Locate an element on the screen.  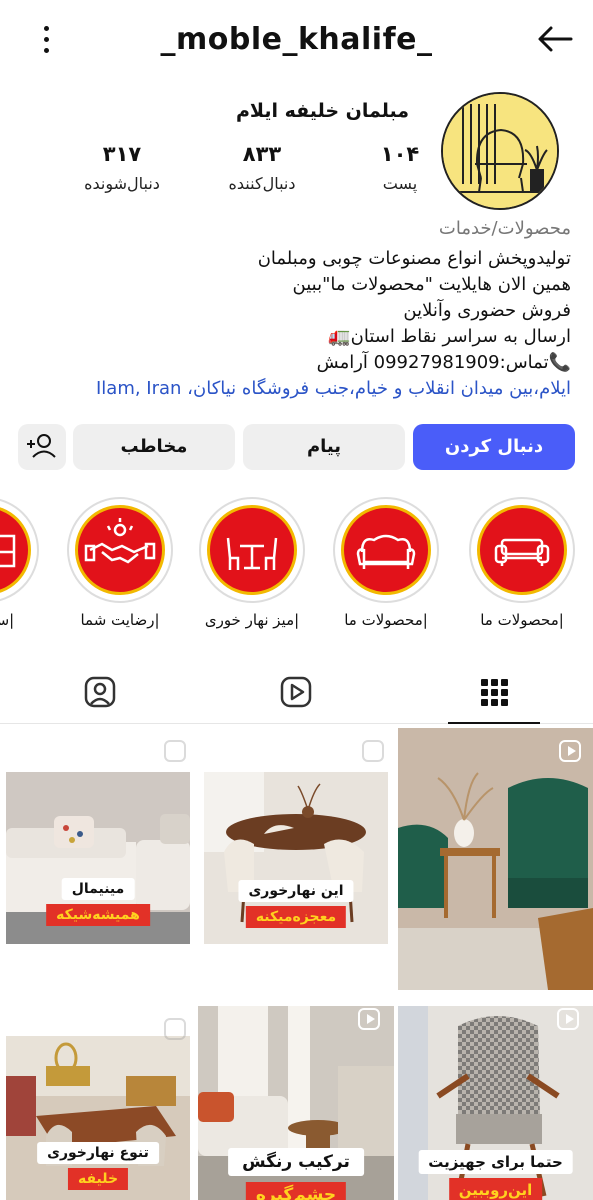
tagged-icon is located at coordinates (100, 692).